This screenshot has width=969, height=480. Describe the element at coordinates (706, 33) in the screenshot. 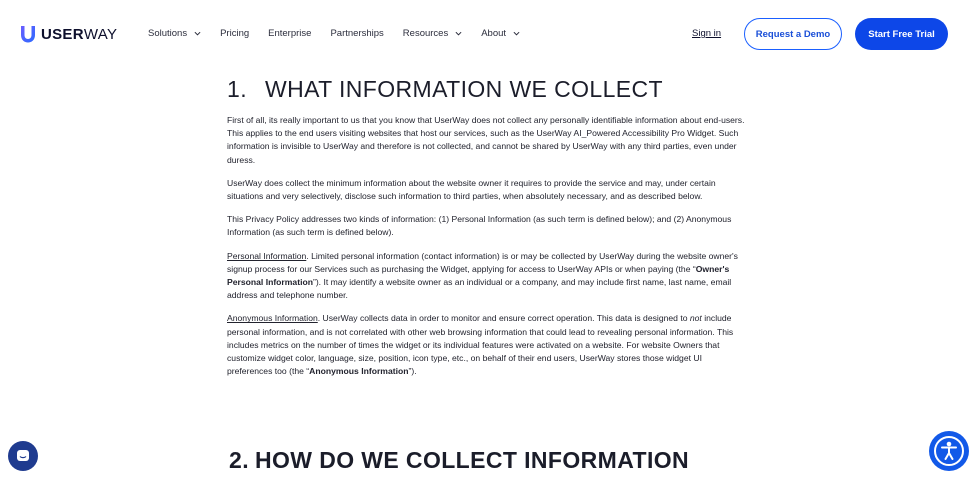

I see `sign-in-link: Sign in` at that location.